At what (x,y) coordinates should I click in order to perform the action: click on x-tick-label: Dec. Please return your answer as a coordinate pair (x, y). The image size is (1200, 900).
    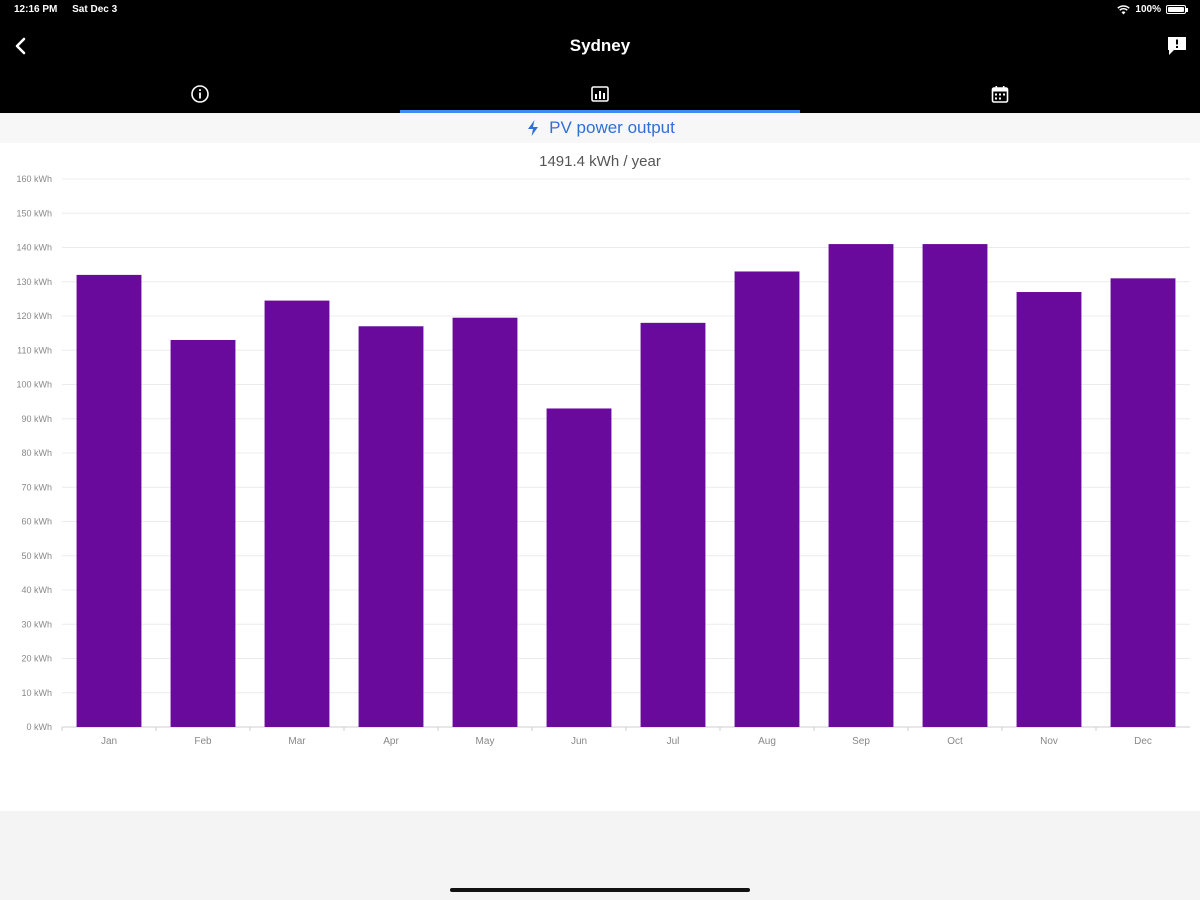
    Looking at the image, I should click on (1143, 741).